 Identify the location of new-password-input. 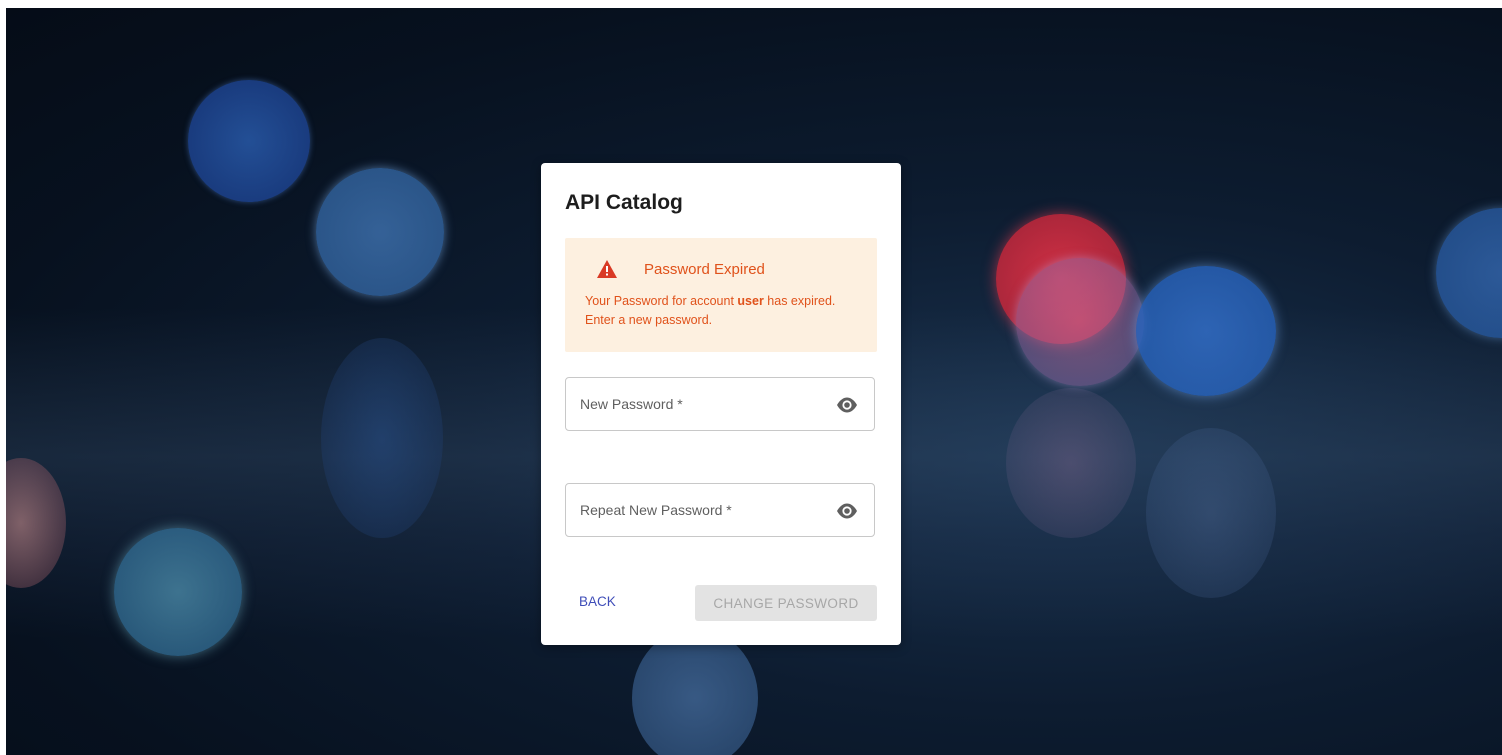
(702, 405).